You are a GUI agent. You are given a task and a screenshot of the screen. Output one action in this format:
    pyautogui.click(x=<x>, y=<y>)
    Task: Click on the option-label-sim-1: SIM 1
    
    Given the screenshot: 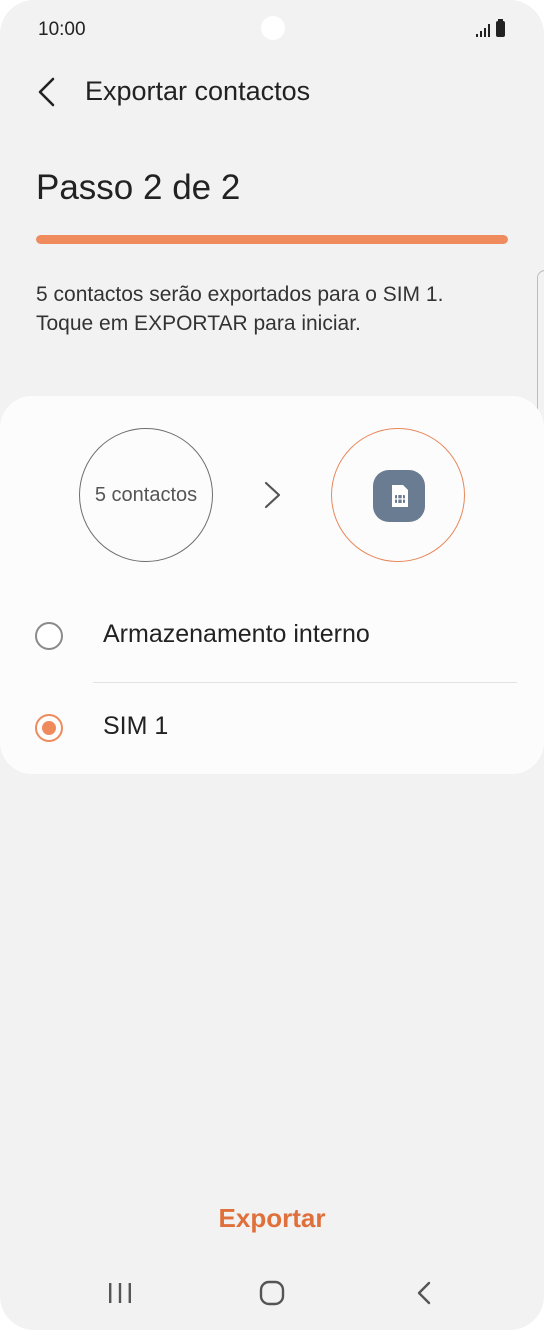 What is the action you would take?
    pyautogui.click(x=136, y=726)
    